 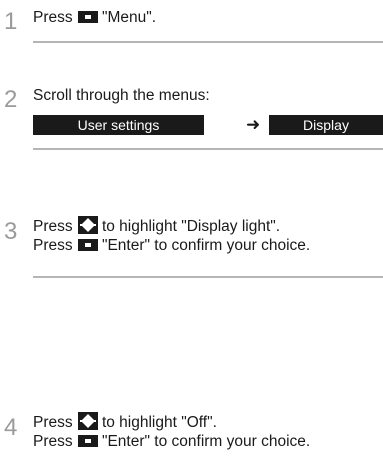 I want to click on step-4-line-2: Press "Enter" to confirm your choice., so click(x=171, y=442).